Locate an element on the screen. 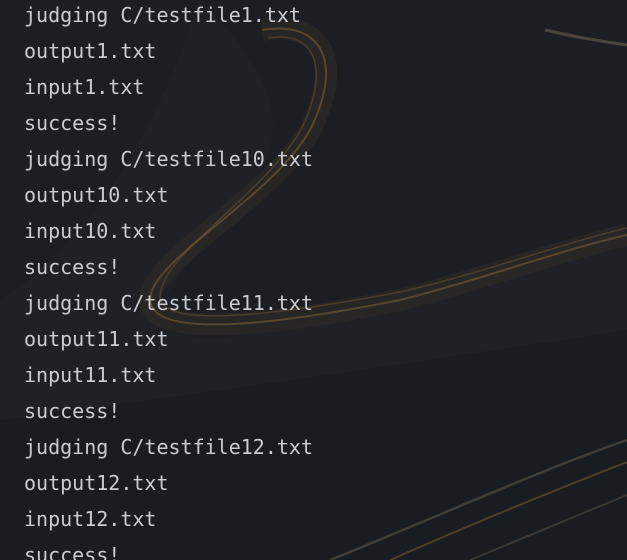  console-line: output11.txt is located at coordinates (96, 339).